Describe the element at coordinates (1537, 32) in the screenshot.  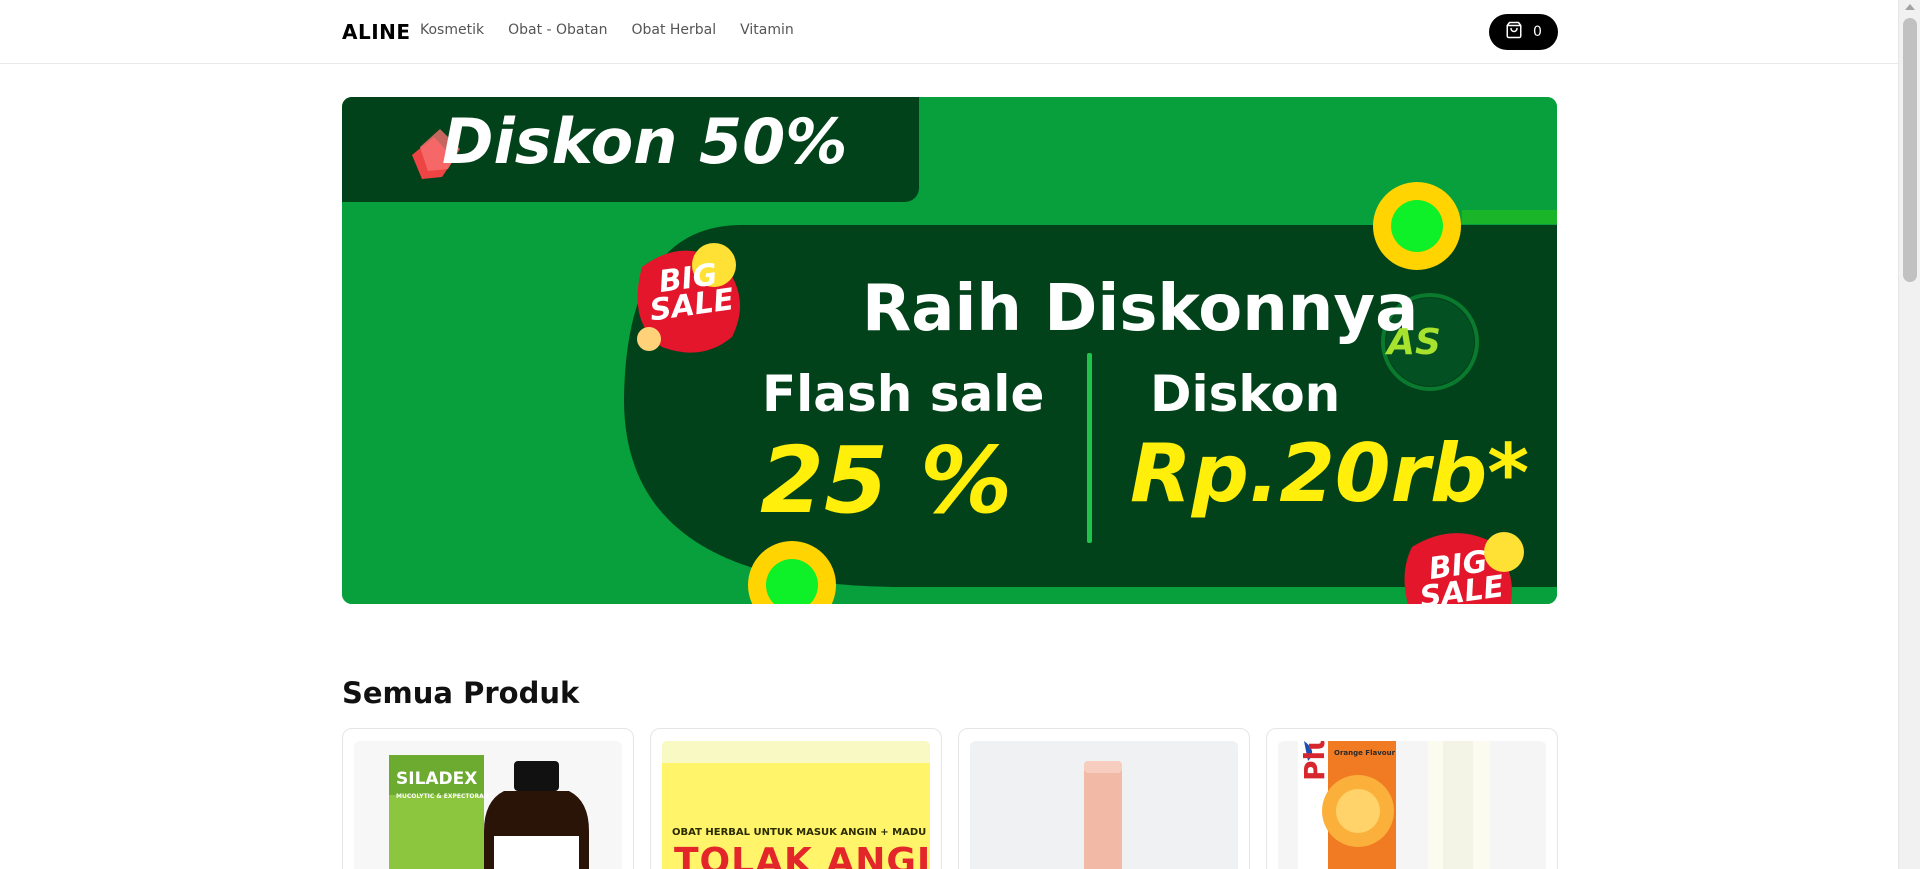
I see `cart-count: 0` at that location.